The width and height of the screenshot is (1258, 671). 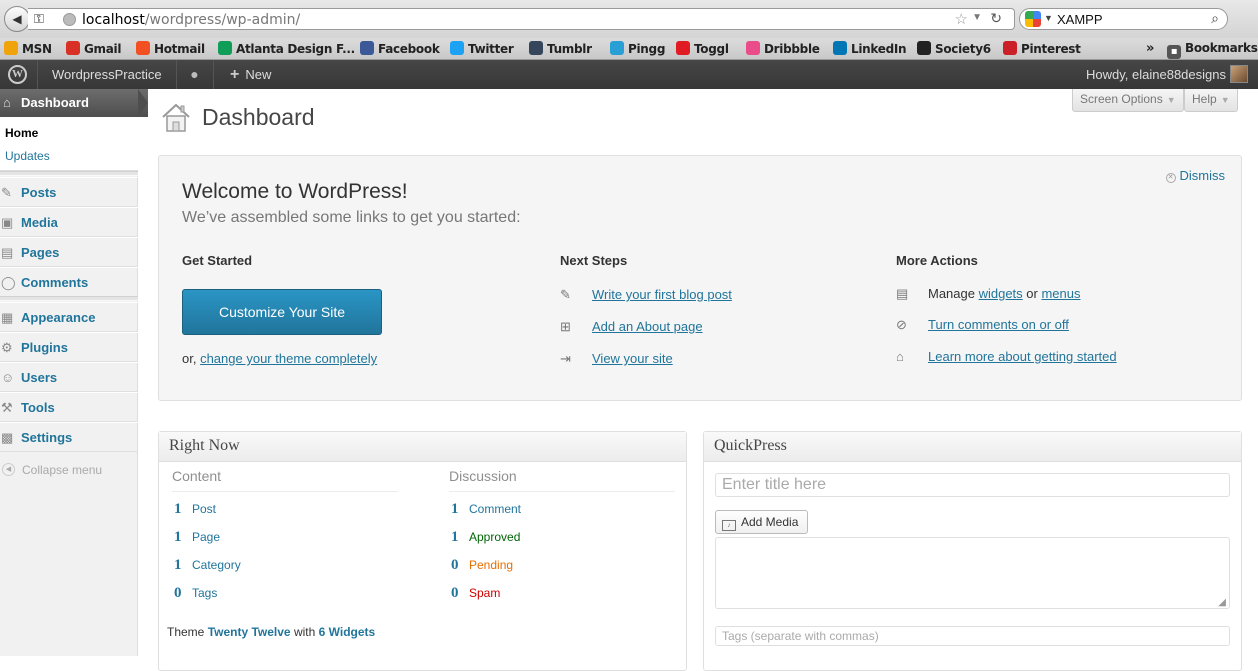 What do you see at coordinates (195, 74) in the screenshot?
I see `comment-bubble-icon: ●` at bounding box center [195, 74].